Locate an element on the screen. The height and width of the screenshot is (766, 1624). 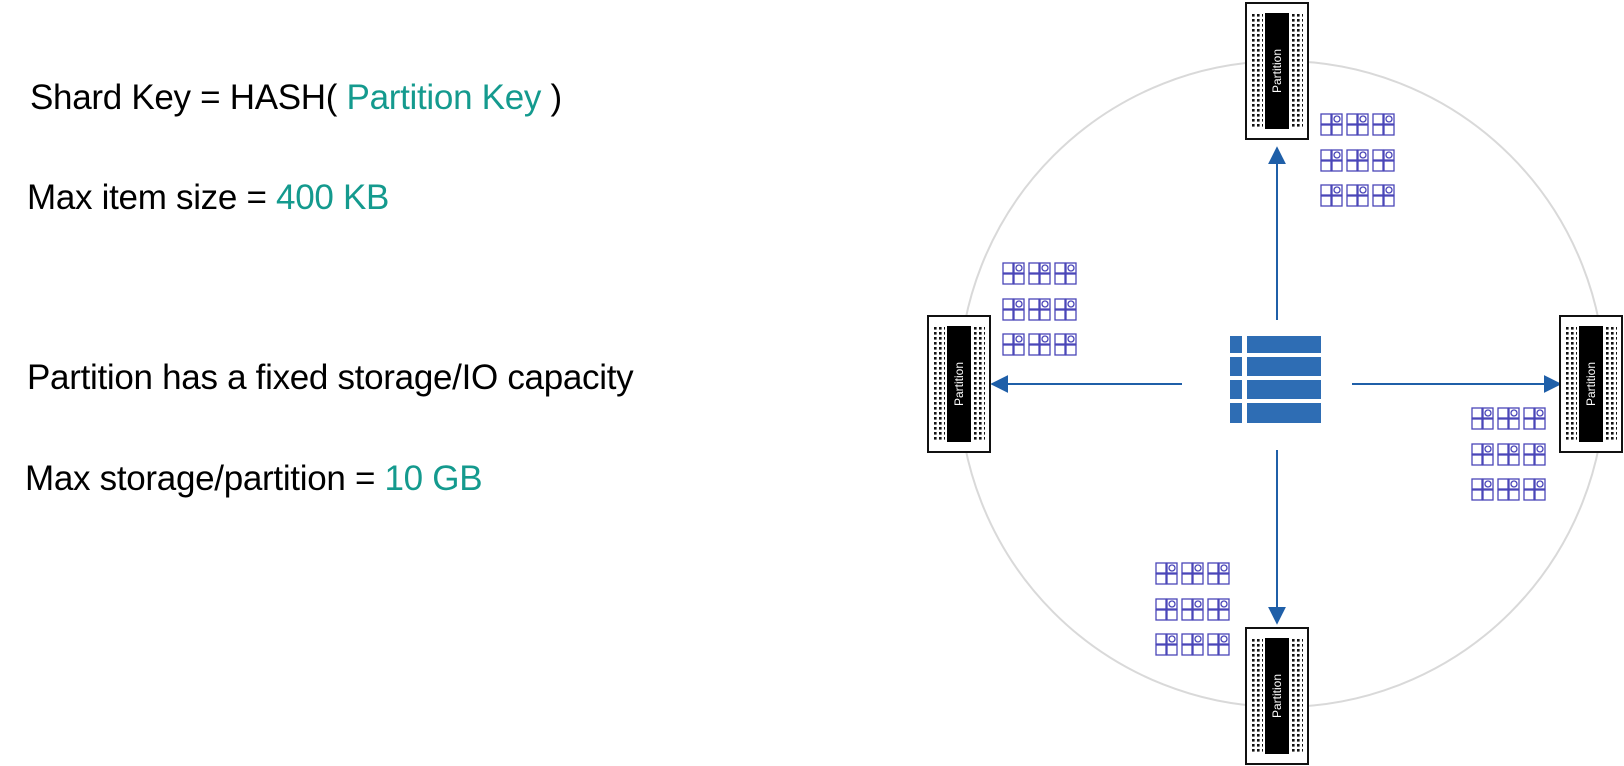
table-icon is located at coordinates (1275, 379).